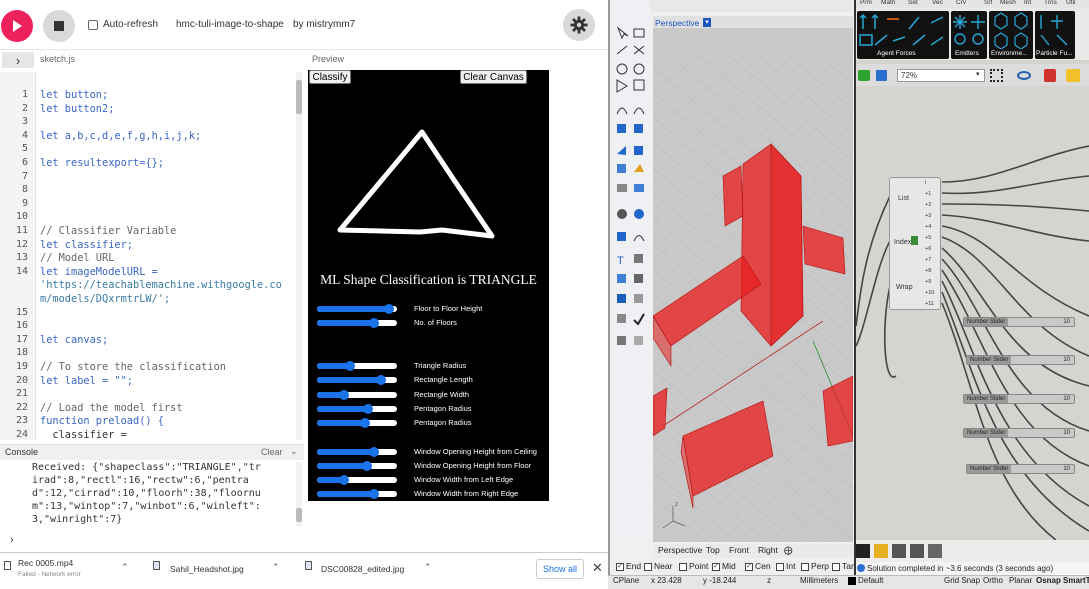  I want to click on gh-tab: Mesh, so click(1008, 3).